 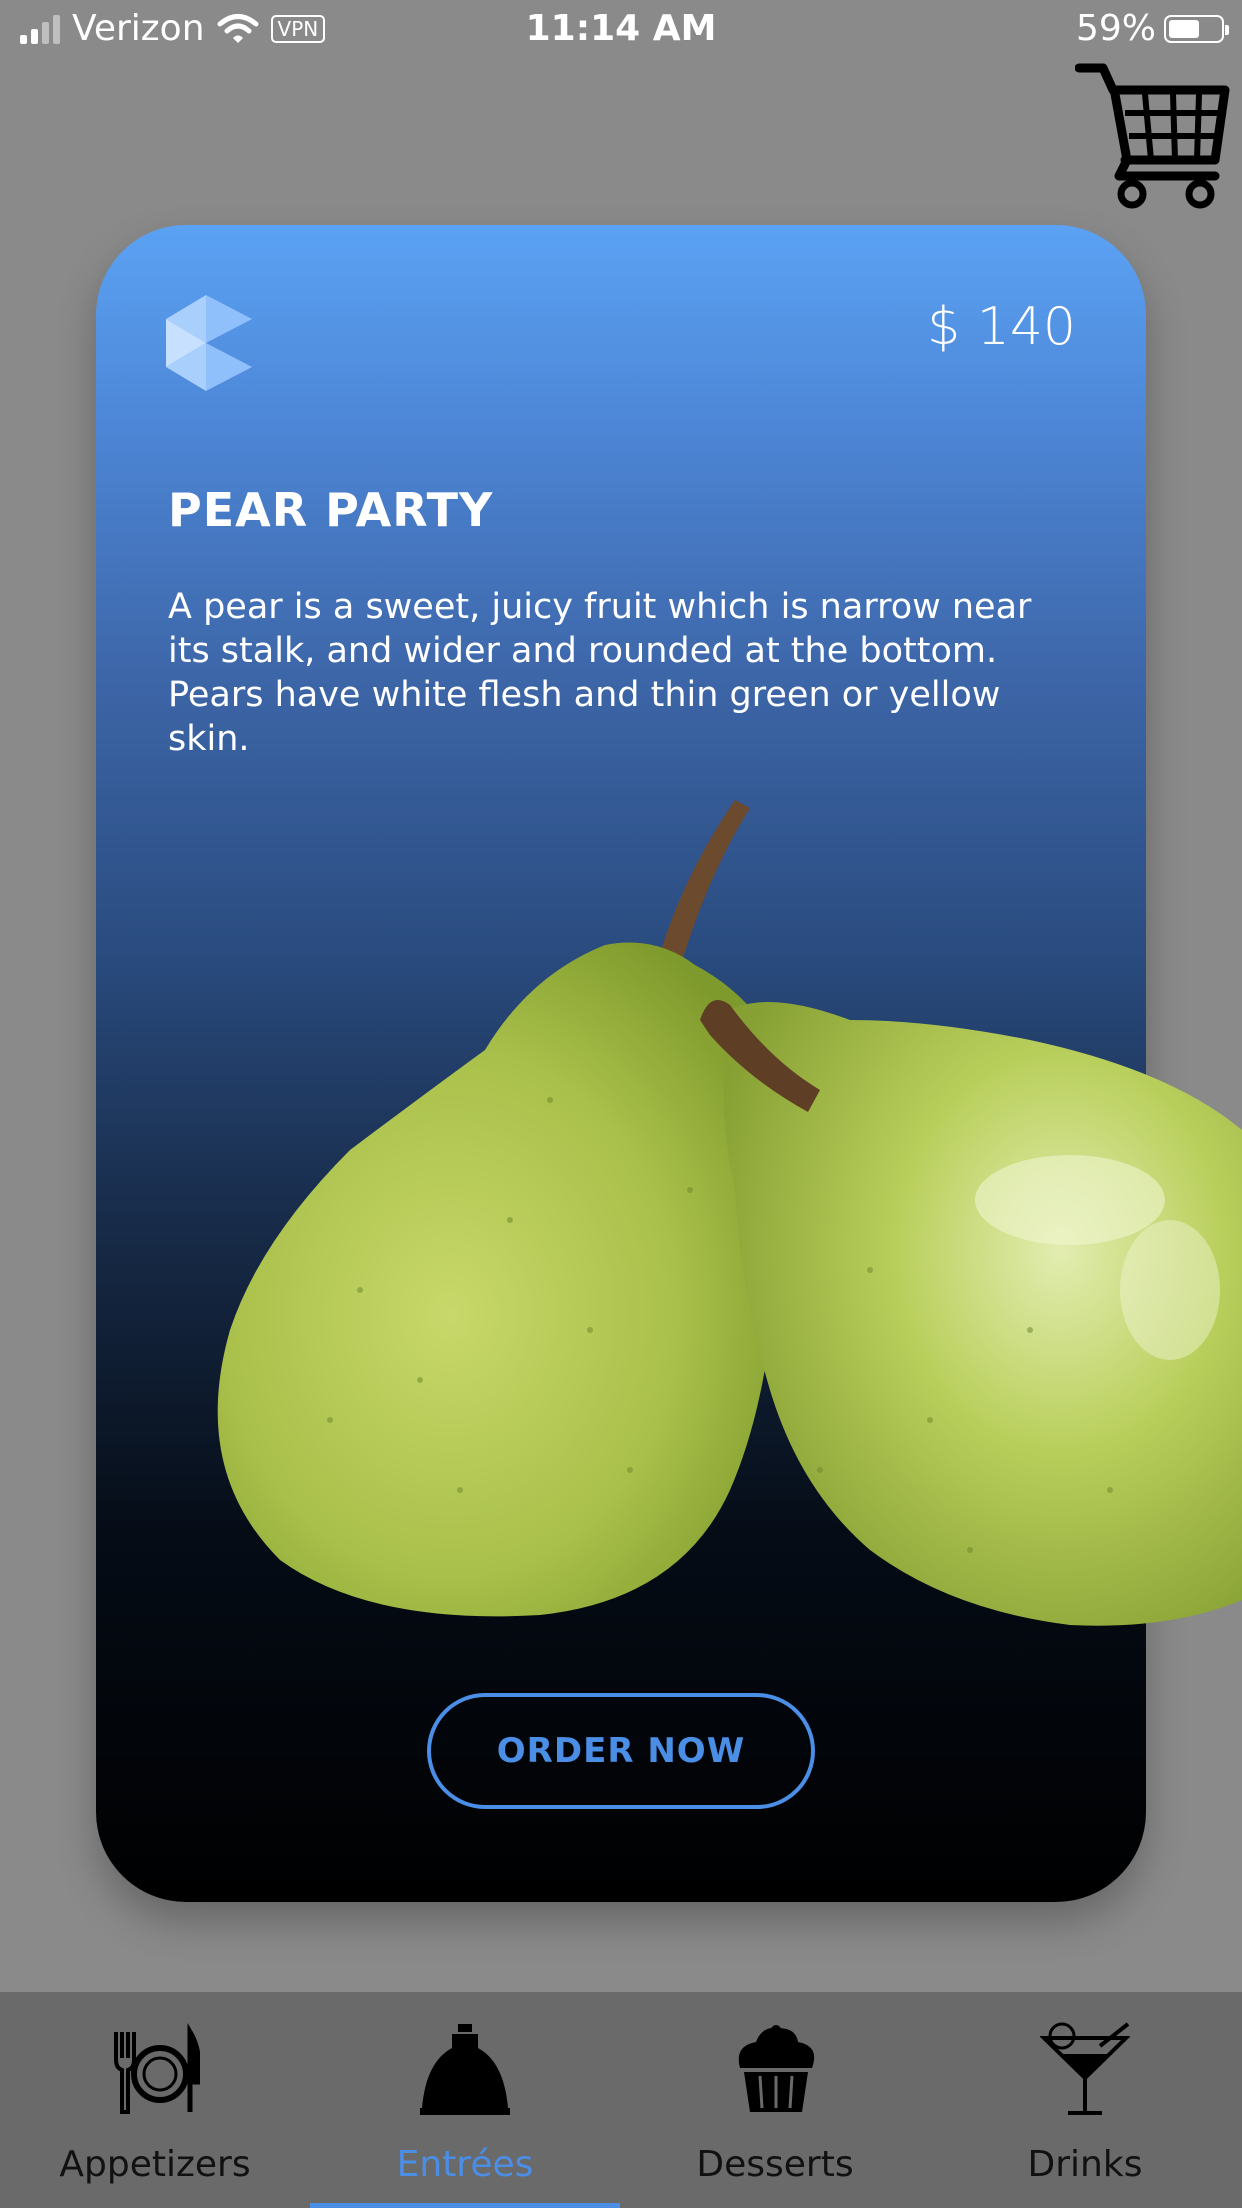 I want to click on tab-label: Appetizers, so click(x=155, y=2164).